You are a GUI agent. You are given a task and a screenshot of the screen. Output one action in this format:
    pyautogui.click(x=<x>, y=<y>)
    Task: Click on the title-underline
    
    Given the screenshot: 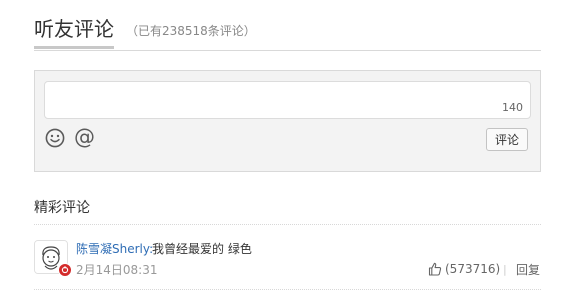 What is the action you would take?
    pyautogui.click(x=74, y=47)
    